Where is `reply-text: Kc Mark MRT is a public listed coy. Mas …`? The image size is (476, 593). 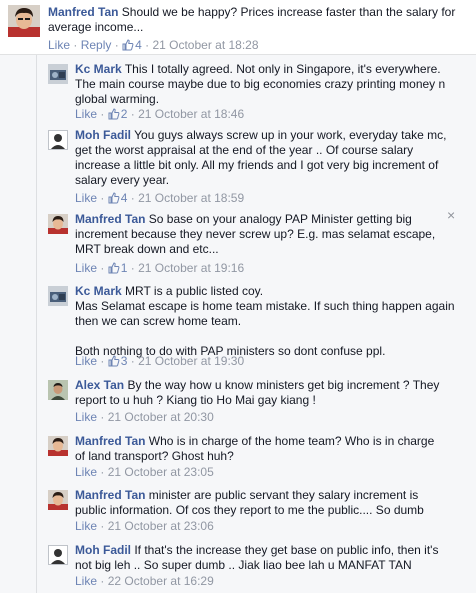
reply-text: Kc Mark MRT is a public listed coy. Mas … is located at coordinates (265, 321).